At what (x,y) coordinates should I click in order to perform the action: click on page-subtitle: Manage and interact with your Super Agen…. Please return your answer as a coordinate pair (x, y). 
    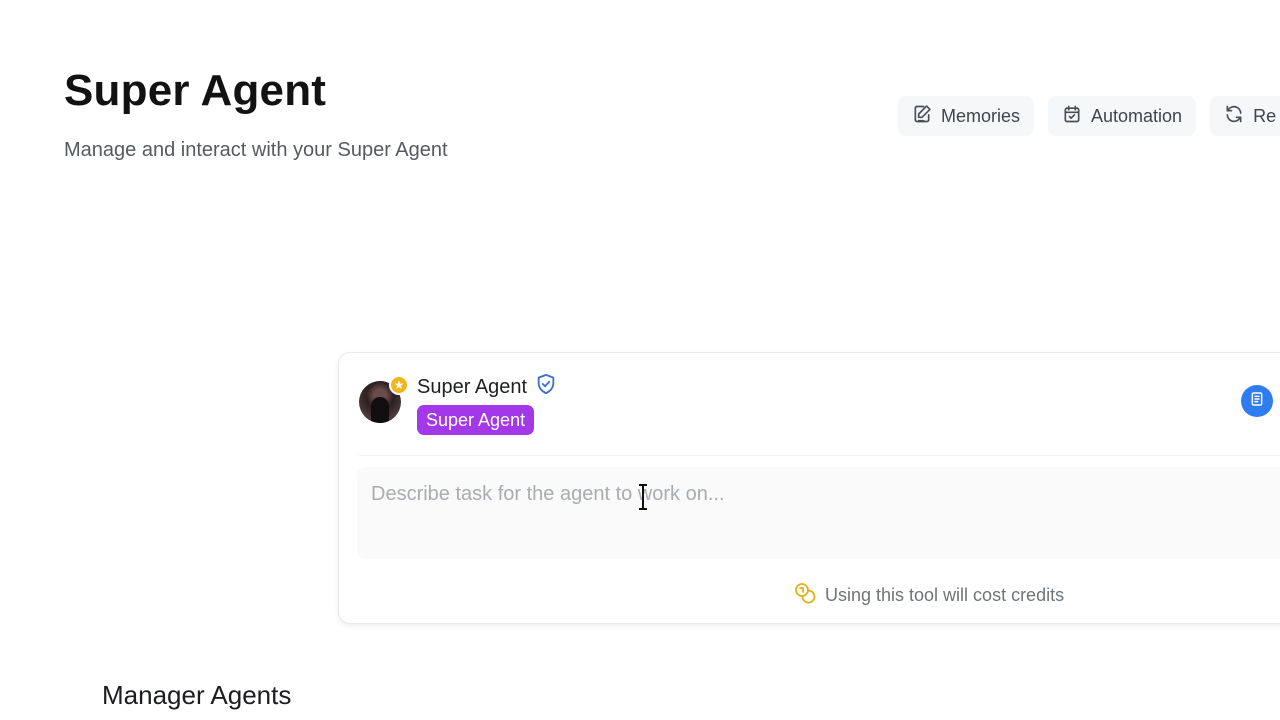
    Looking at the image, I should click on (256, 150).